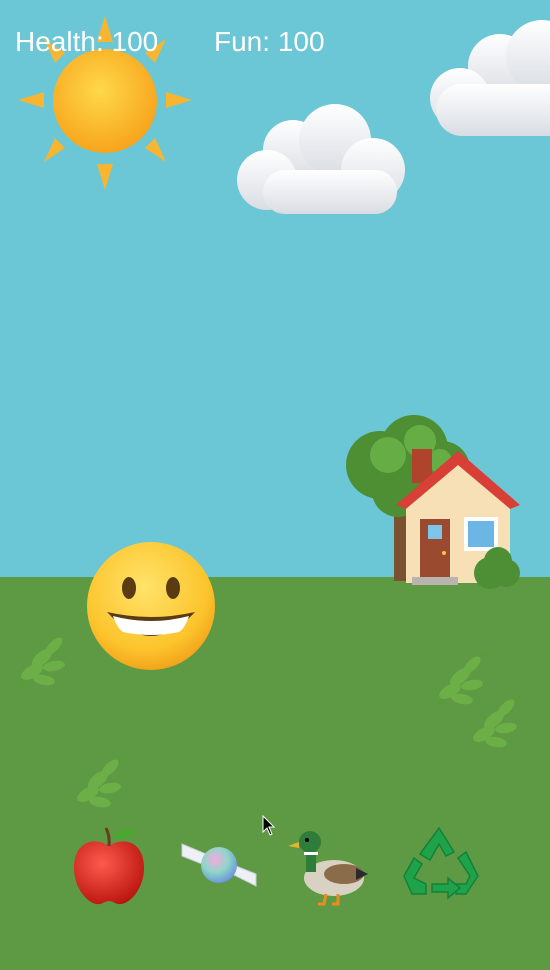 The image size is (550, 970). I want to click on feed-apple-button, so click(109, 865).